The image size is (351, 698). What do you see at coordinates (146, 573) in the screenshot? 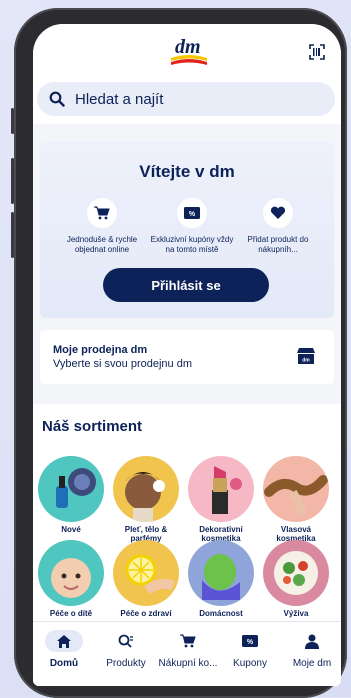
I see `lemon-icon` at bounding box center [146, 573].